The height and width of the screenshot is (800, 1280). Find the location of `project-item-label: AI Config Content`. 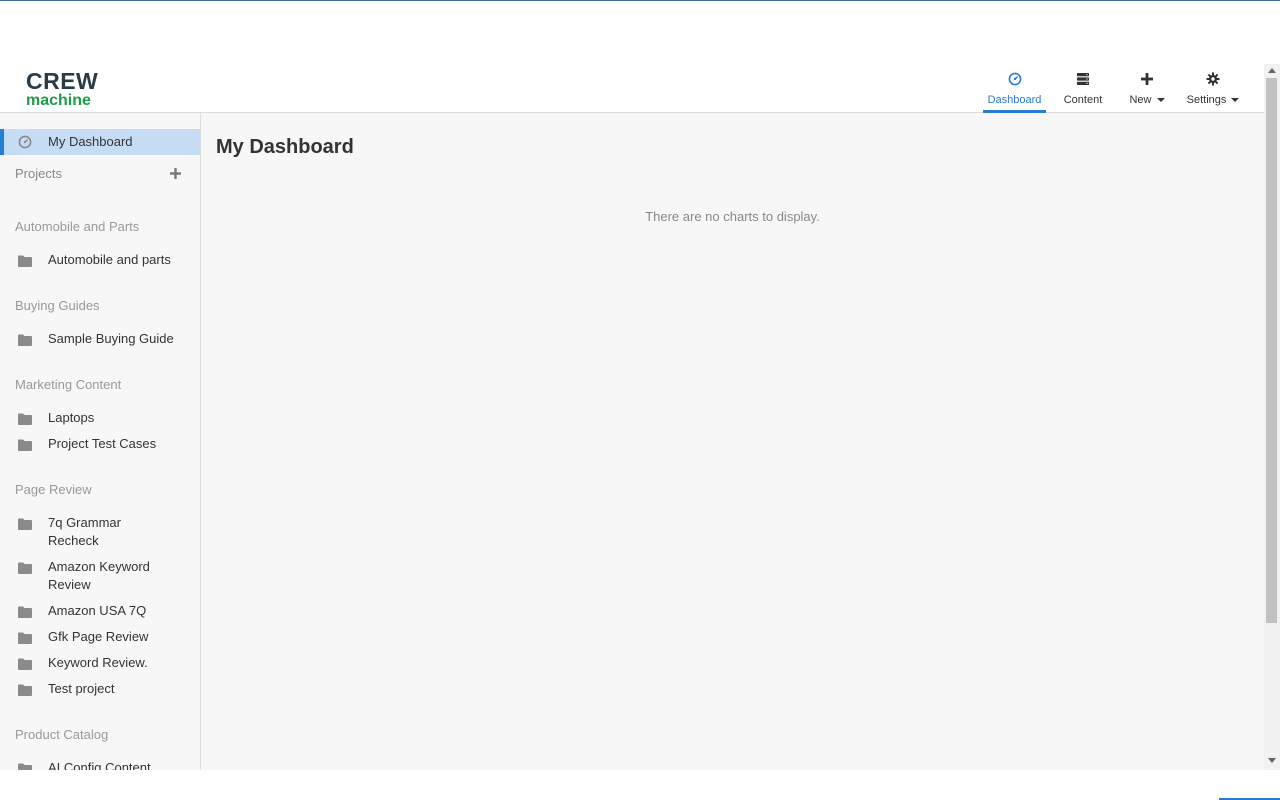

project-item-label: AI Config Content is located at coordinates (99, 765).